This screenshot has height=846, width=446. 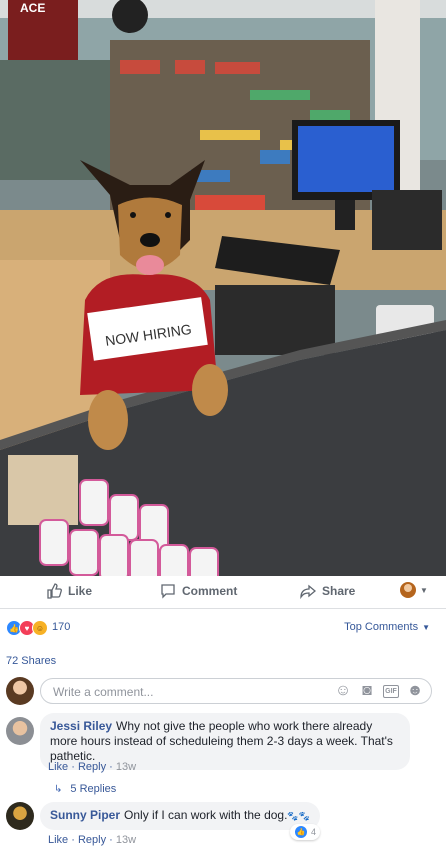 I want to click on store-sign-text: ACE, so click(x=32, y=8).